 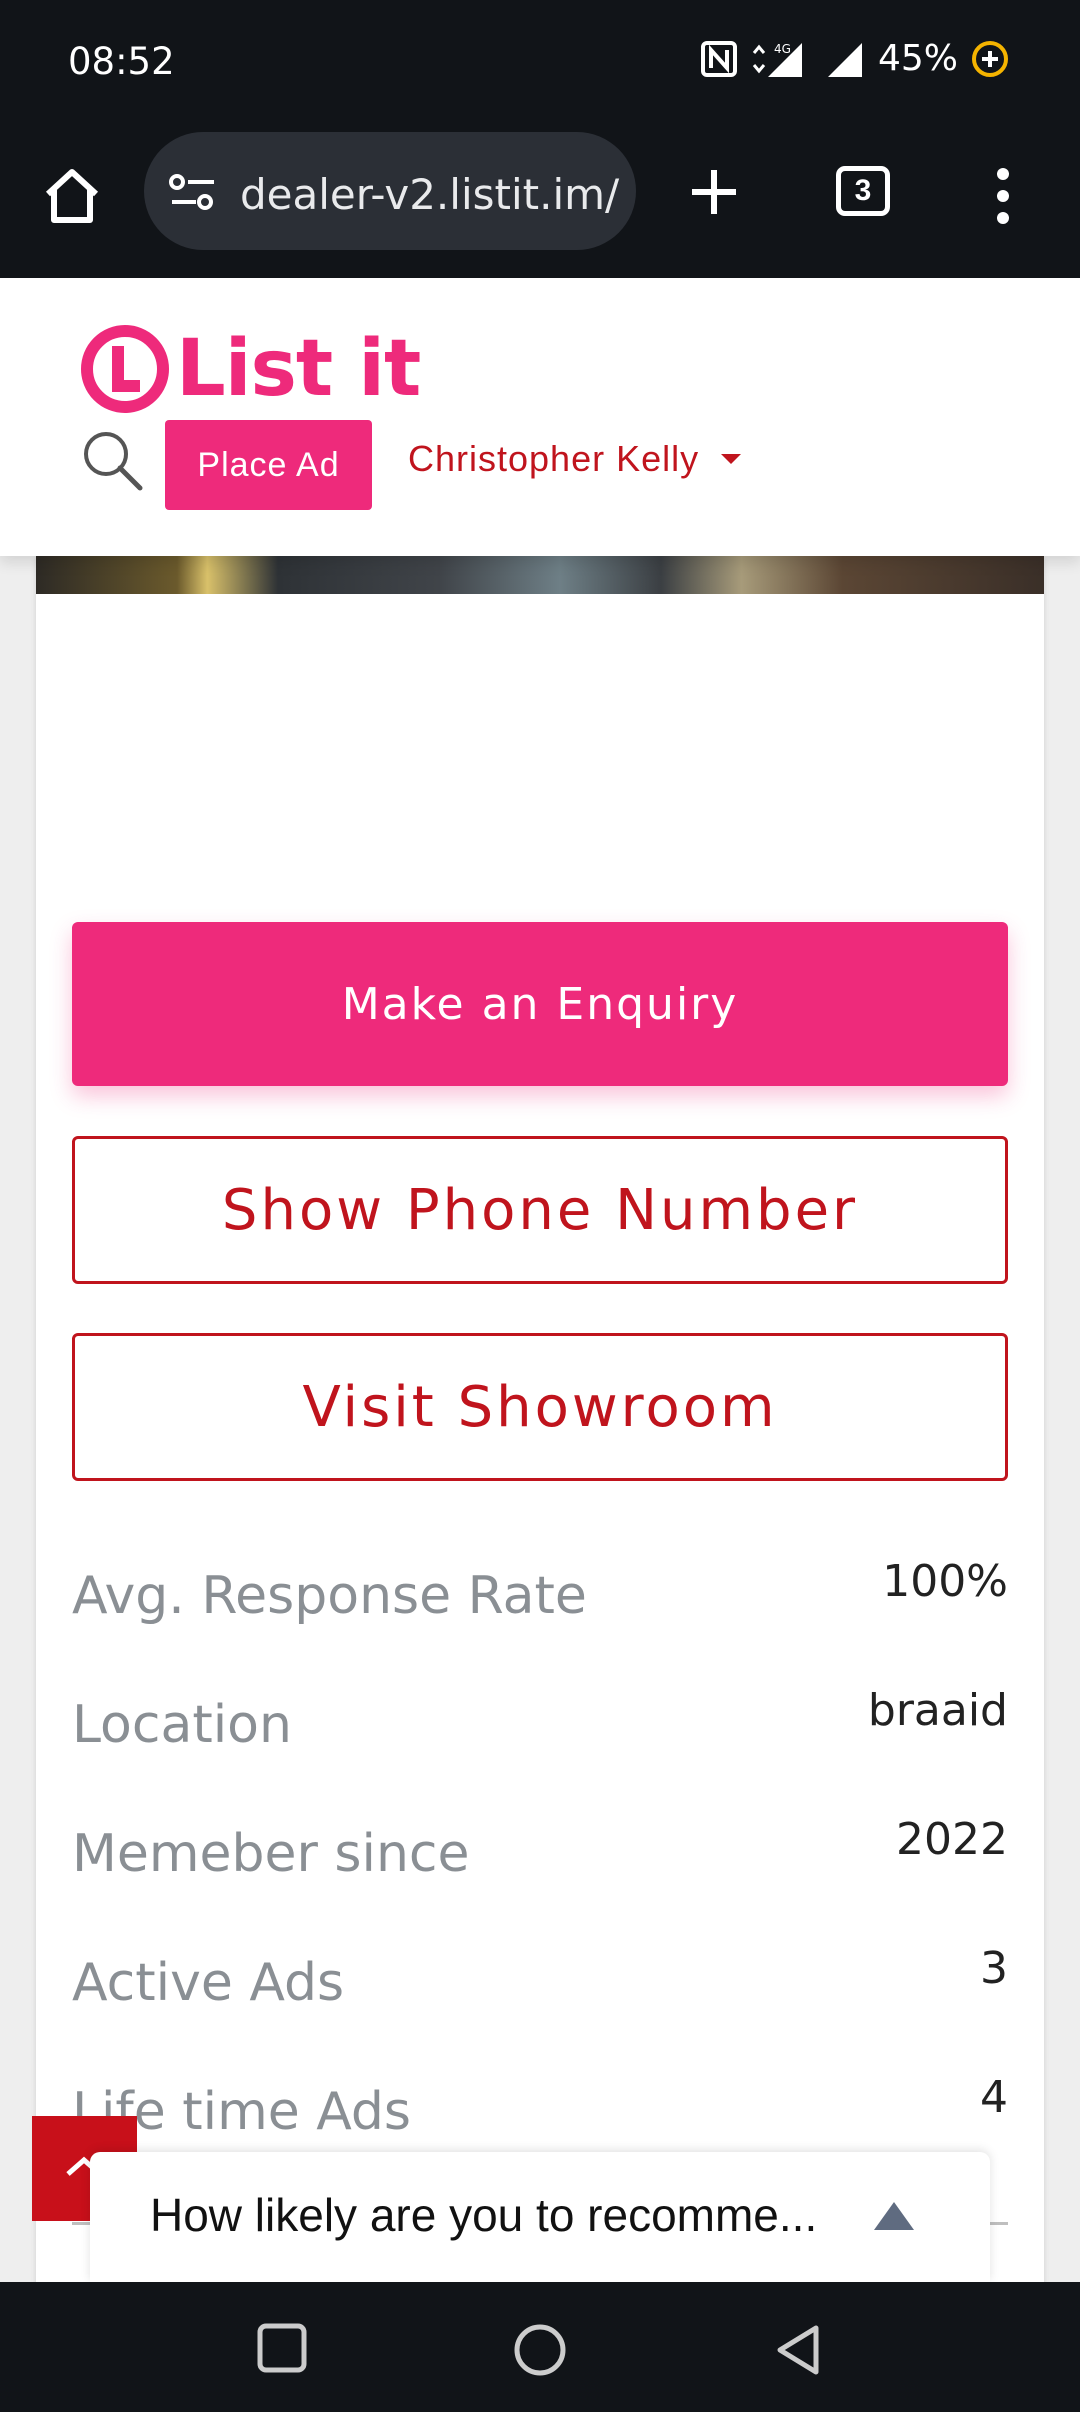 I want to click on stat-member-since: Memeber since 2022, so click(x=540, y=1854).